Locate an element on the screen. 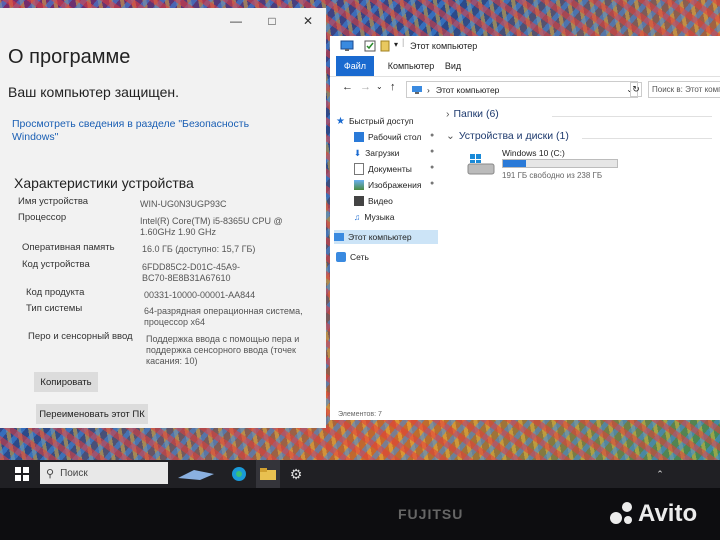 This screenshot has height=540, width=720. avito-watermark: Avito is located at coordinates (662, 514).